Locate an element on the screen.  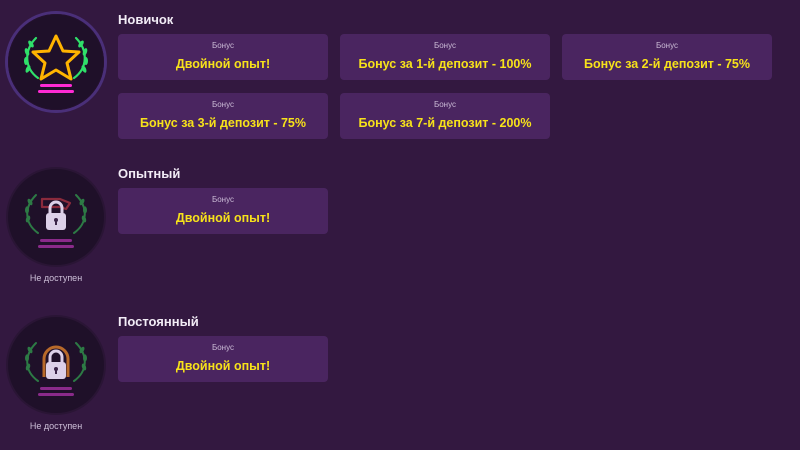
bonus-card: Бонус Бонус за 7-й депозит - 200% is located at coordinates (445, 116).